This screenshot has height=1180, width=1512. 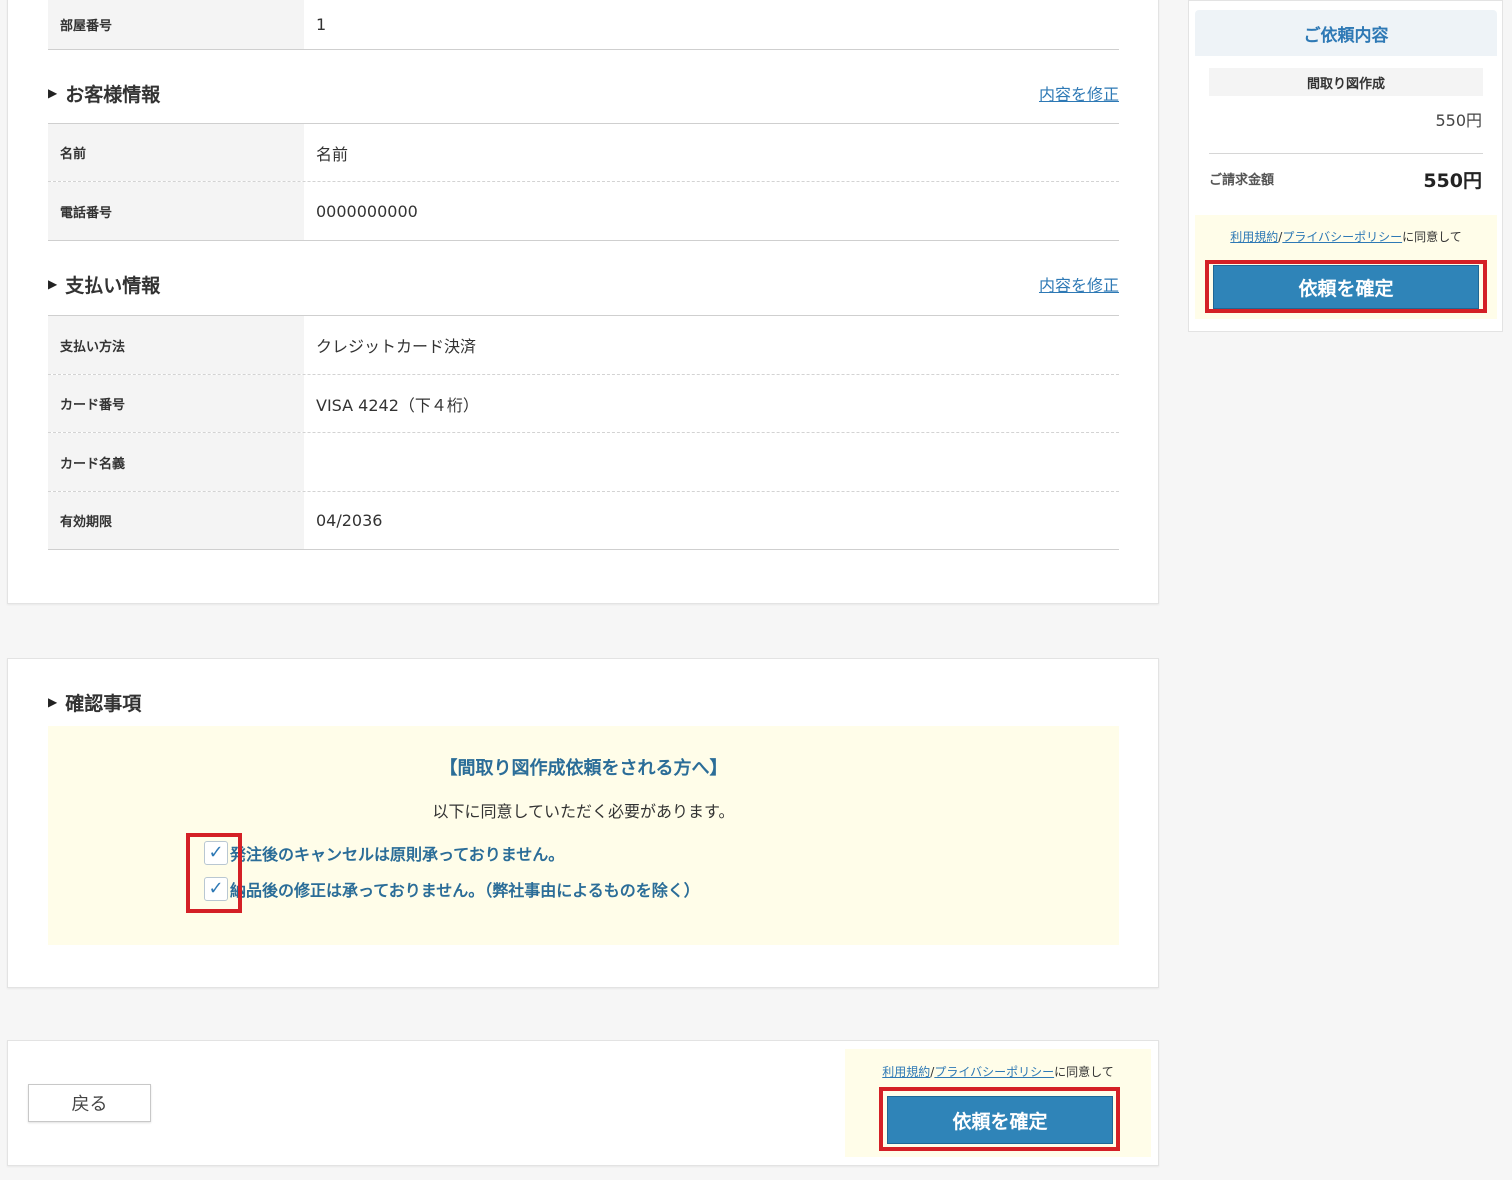 I want to click on card-holder-label: カード名義, so click(x=176, y=462).